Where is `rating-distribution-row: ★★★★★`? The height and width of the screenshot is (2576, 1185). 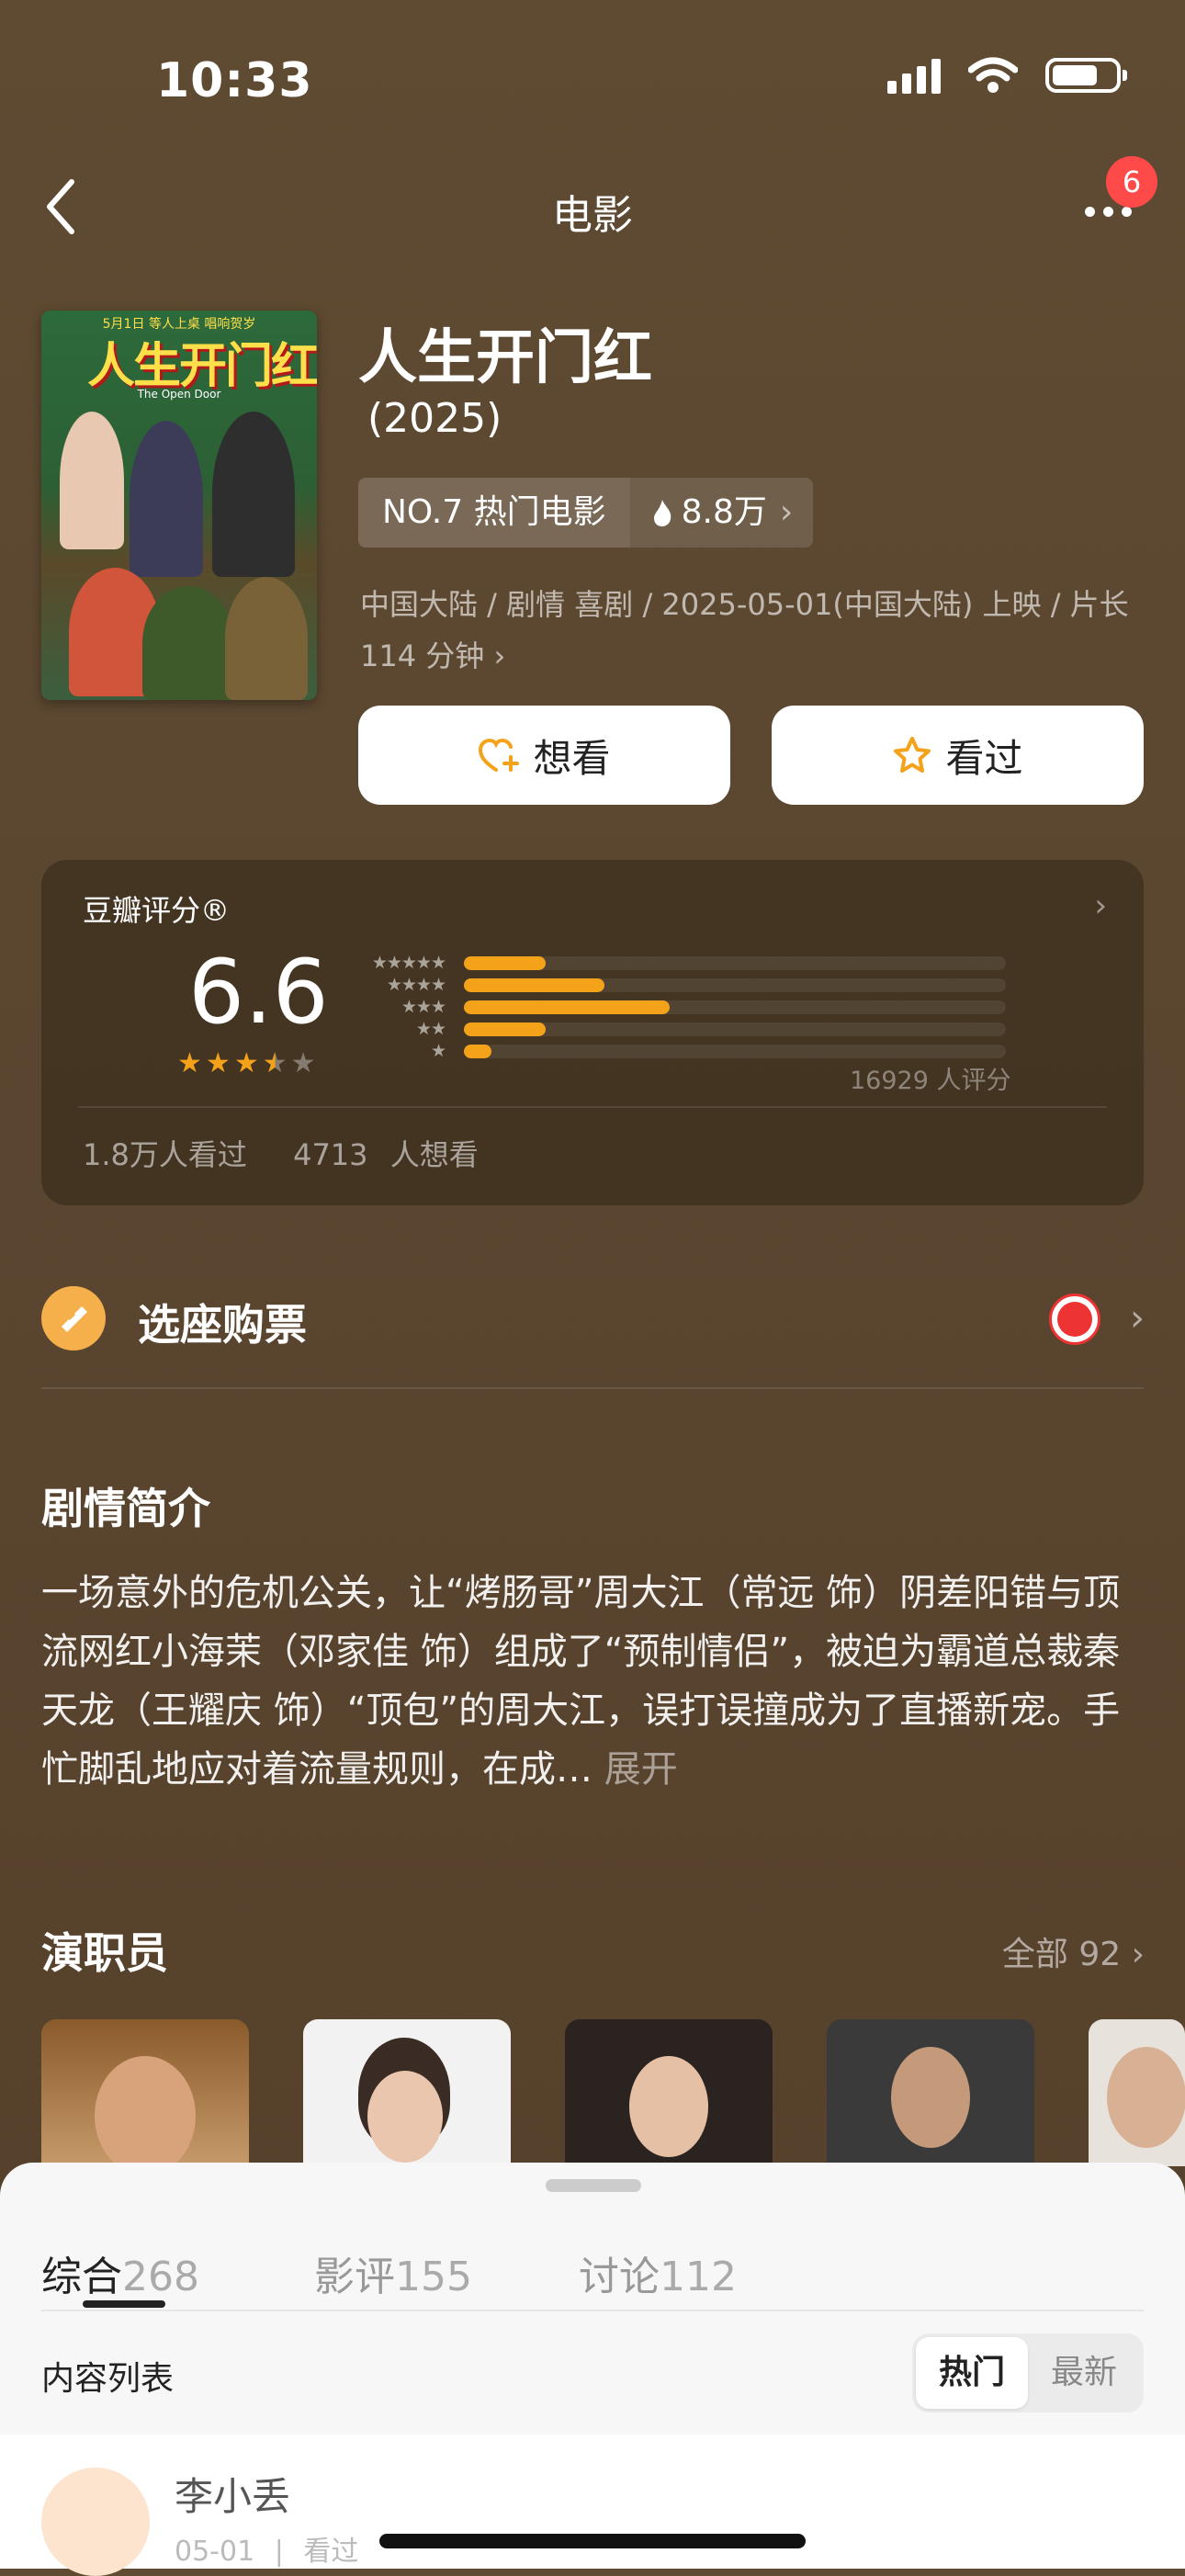 rating-distribution-row: ★★★★★ is located at coordinates (680, 963).